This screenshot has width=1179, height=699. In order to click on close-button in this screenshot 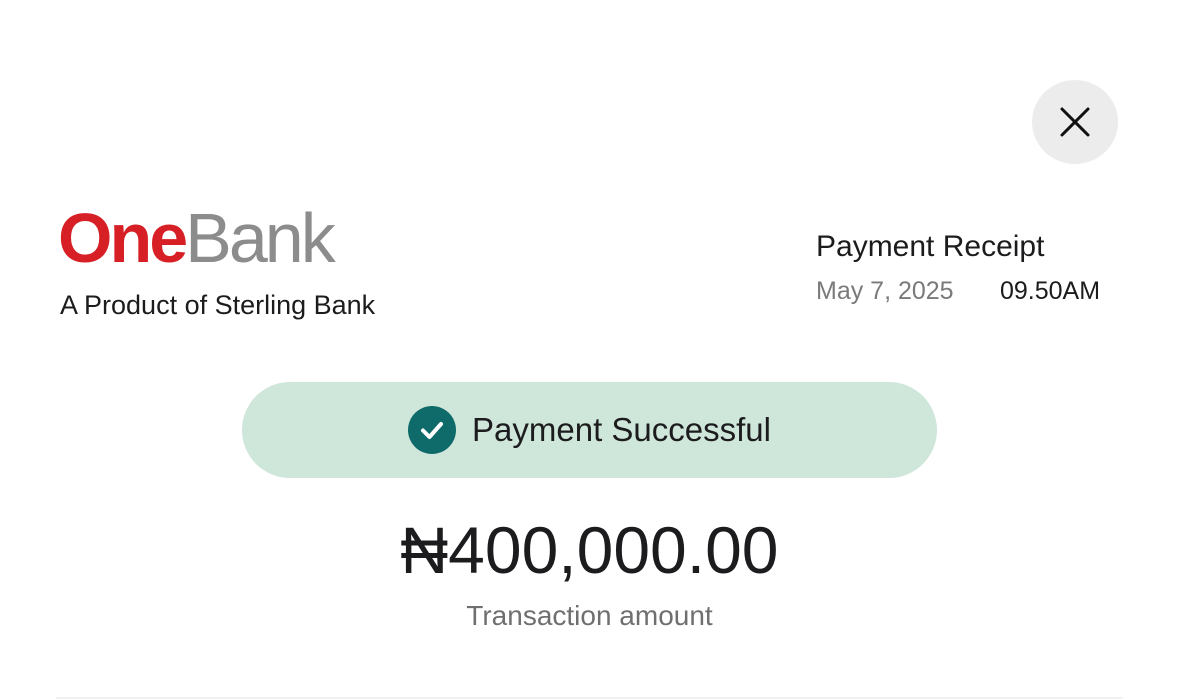, I will do `click(1075, 122)`.